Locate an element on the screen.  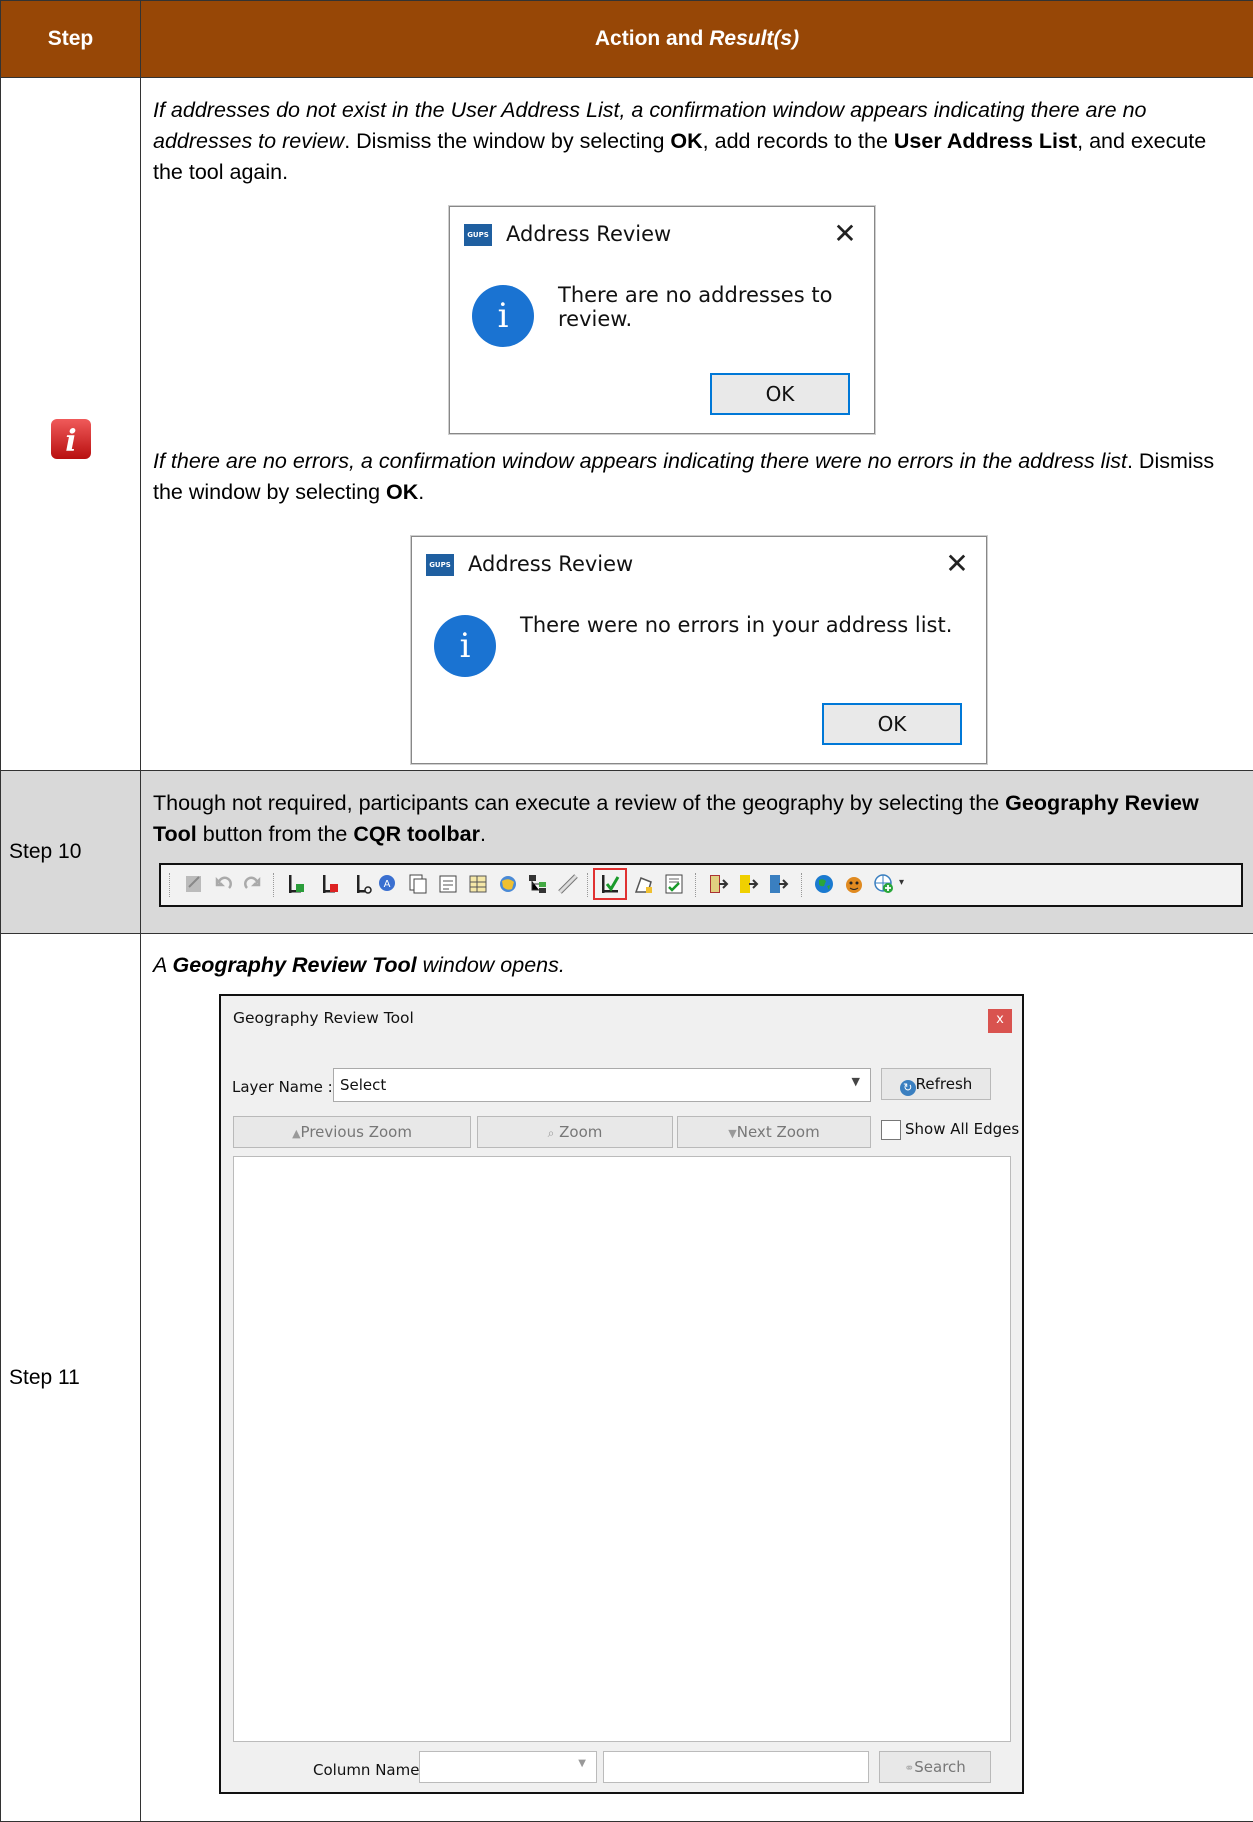
undo-icon is located at coordinates (224, 884).